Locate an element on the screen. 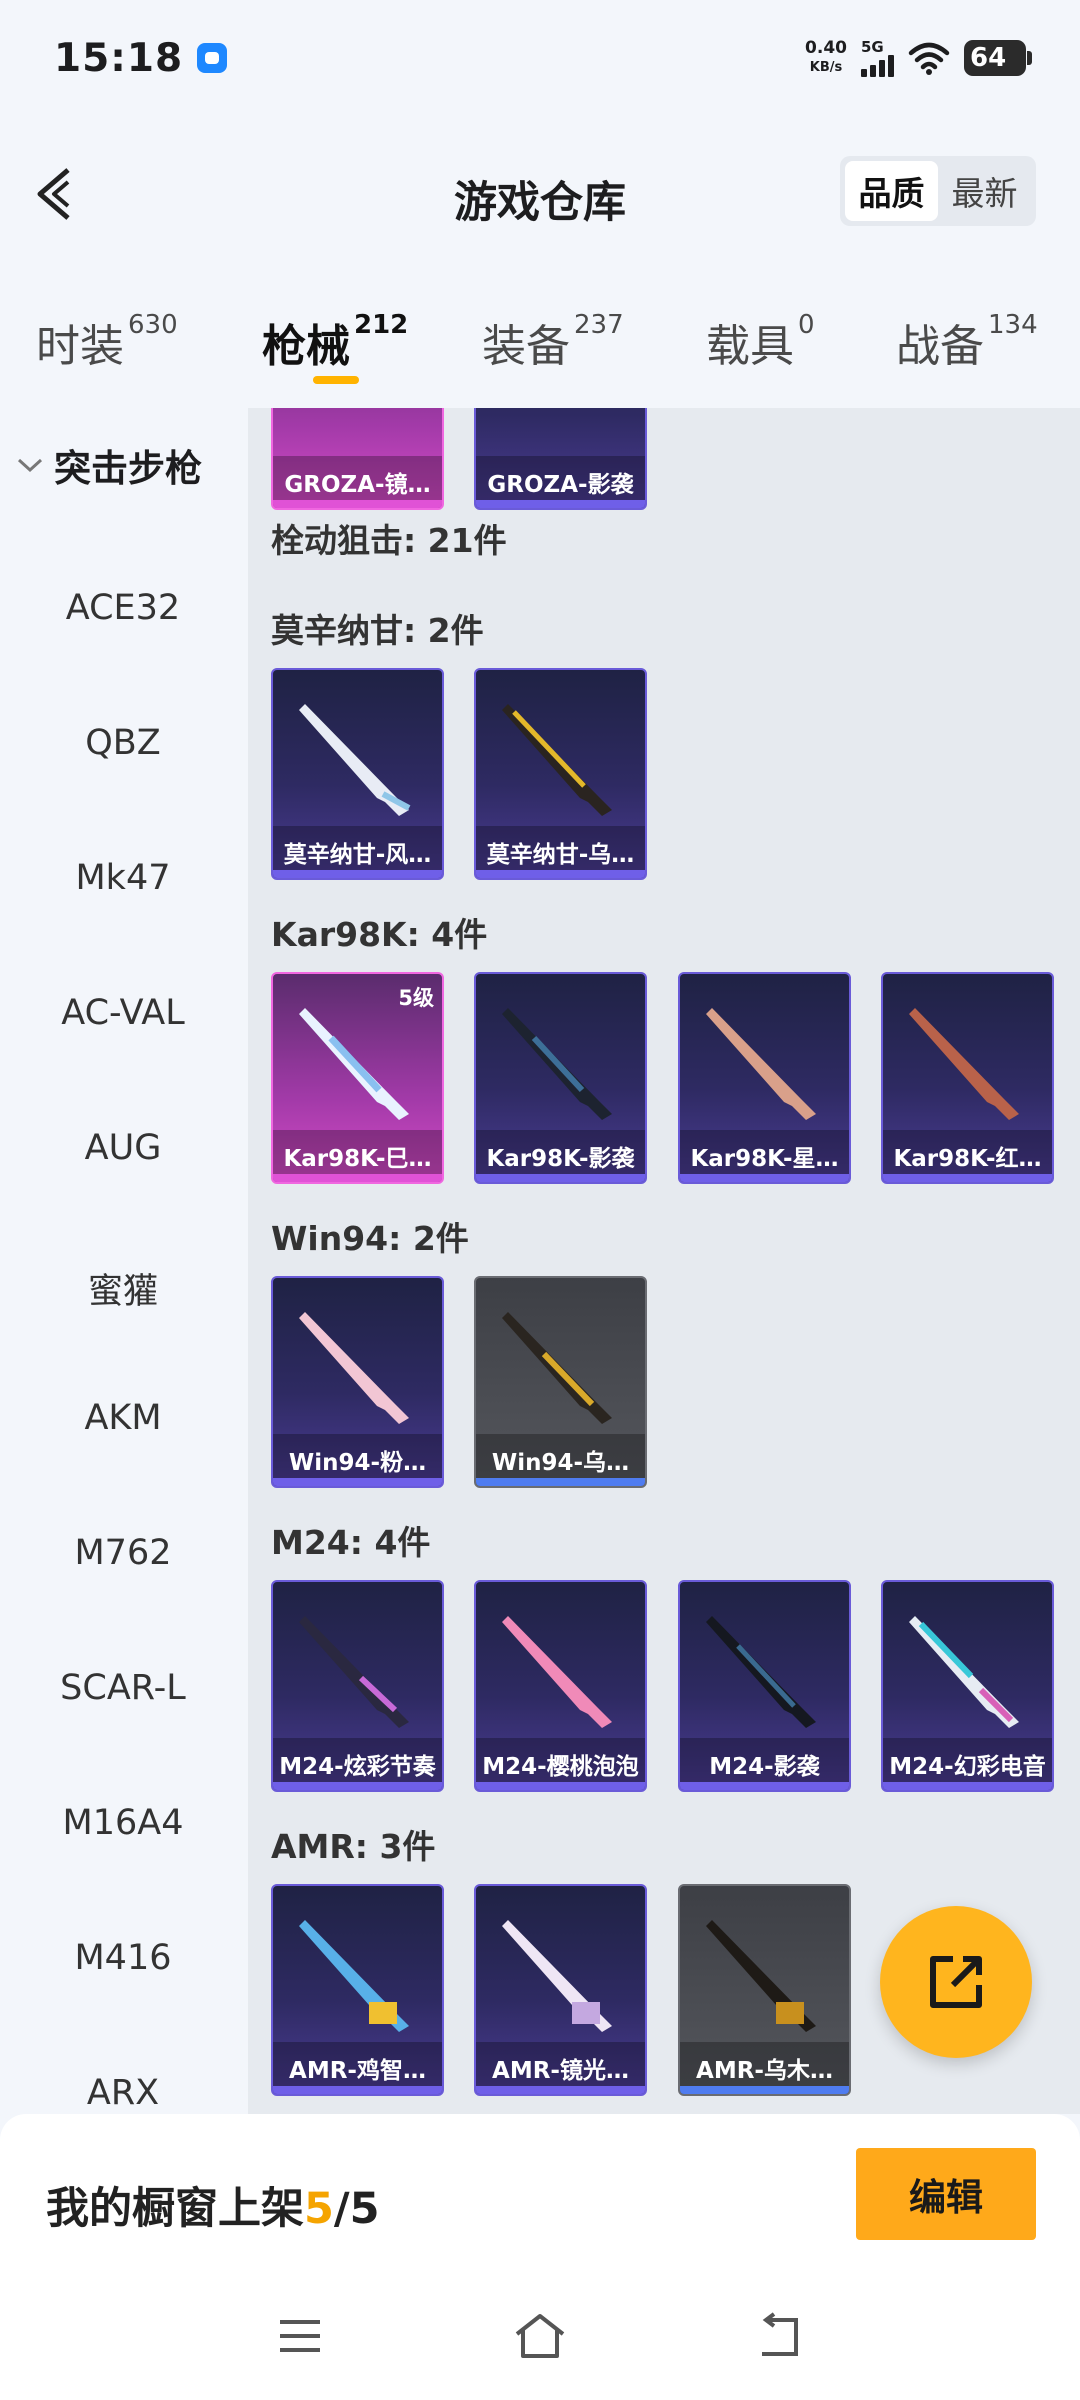 This screenshot has height=2400, width=1080. section-title: AMR: 3件 is located at coordinates (353, 1846).